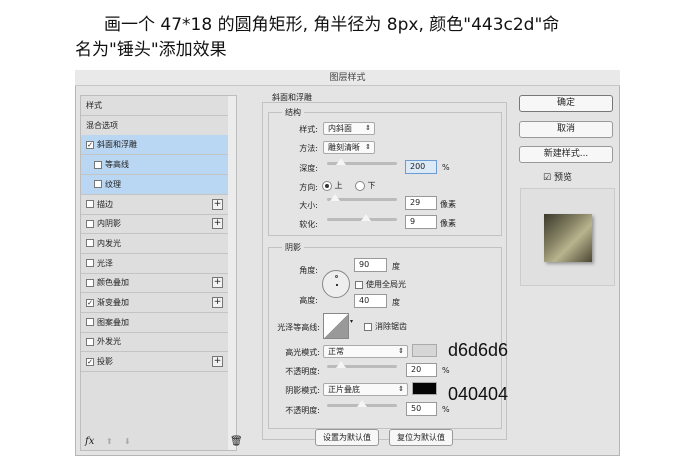 This screenshot has height=456, width=690. I want to click on style-list-item: 图案叠加, so click(154, 323).